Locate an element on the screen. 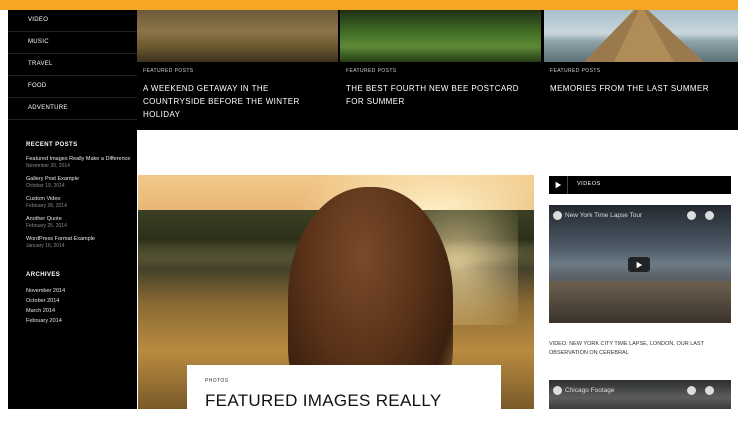  menu-item-travel: TRAVEL is located at coordinates (72, 65).